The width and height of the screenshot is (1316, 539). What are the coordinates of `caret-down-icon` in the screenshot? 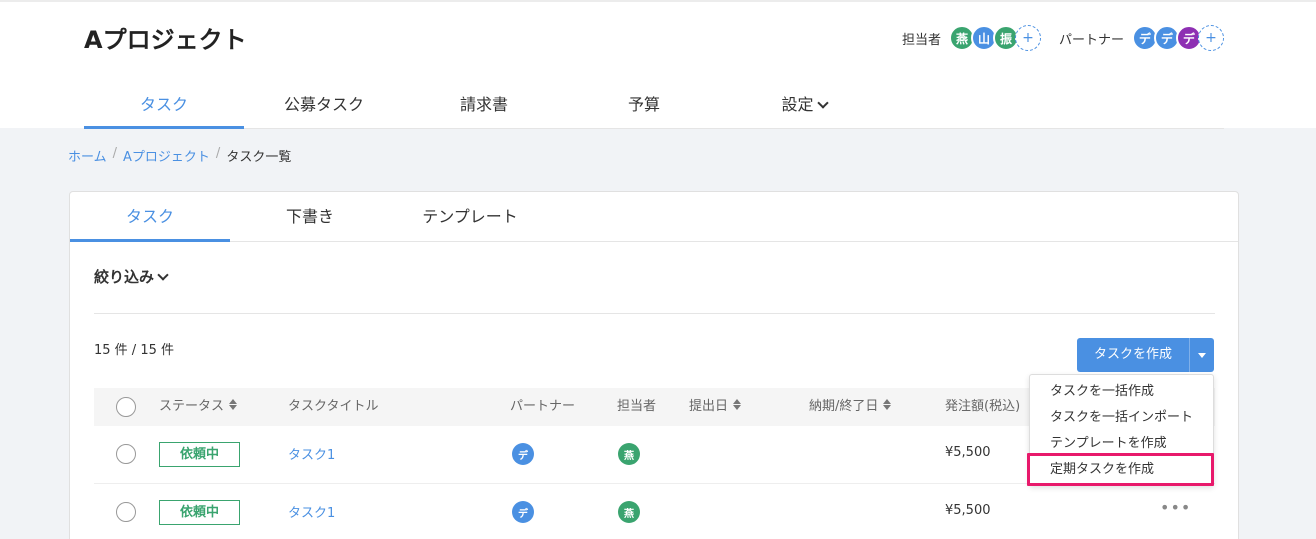 It's located at (1202, 355).